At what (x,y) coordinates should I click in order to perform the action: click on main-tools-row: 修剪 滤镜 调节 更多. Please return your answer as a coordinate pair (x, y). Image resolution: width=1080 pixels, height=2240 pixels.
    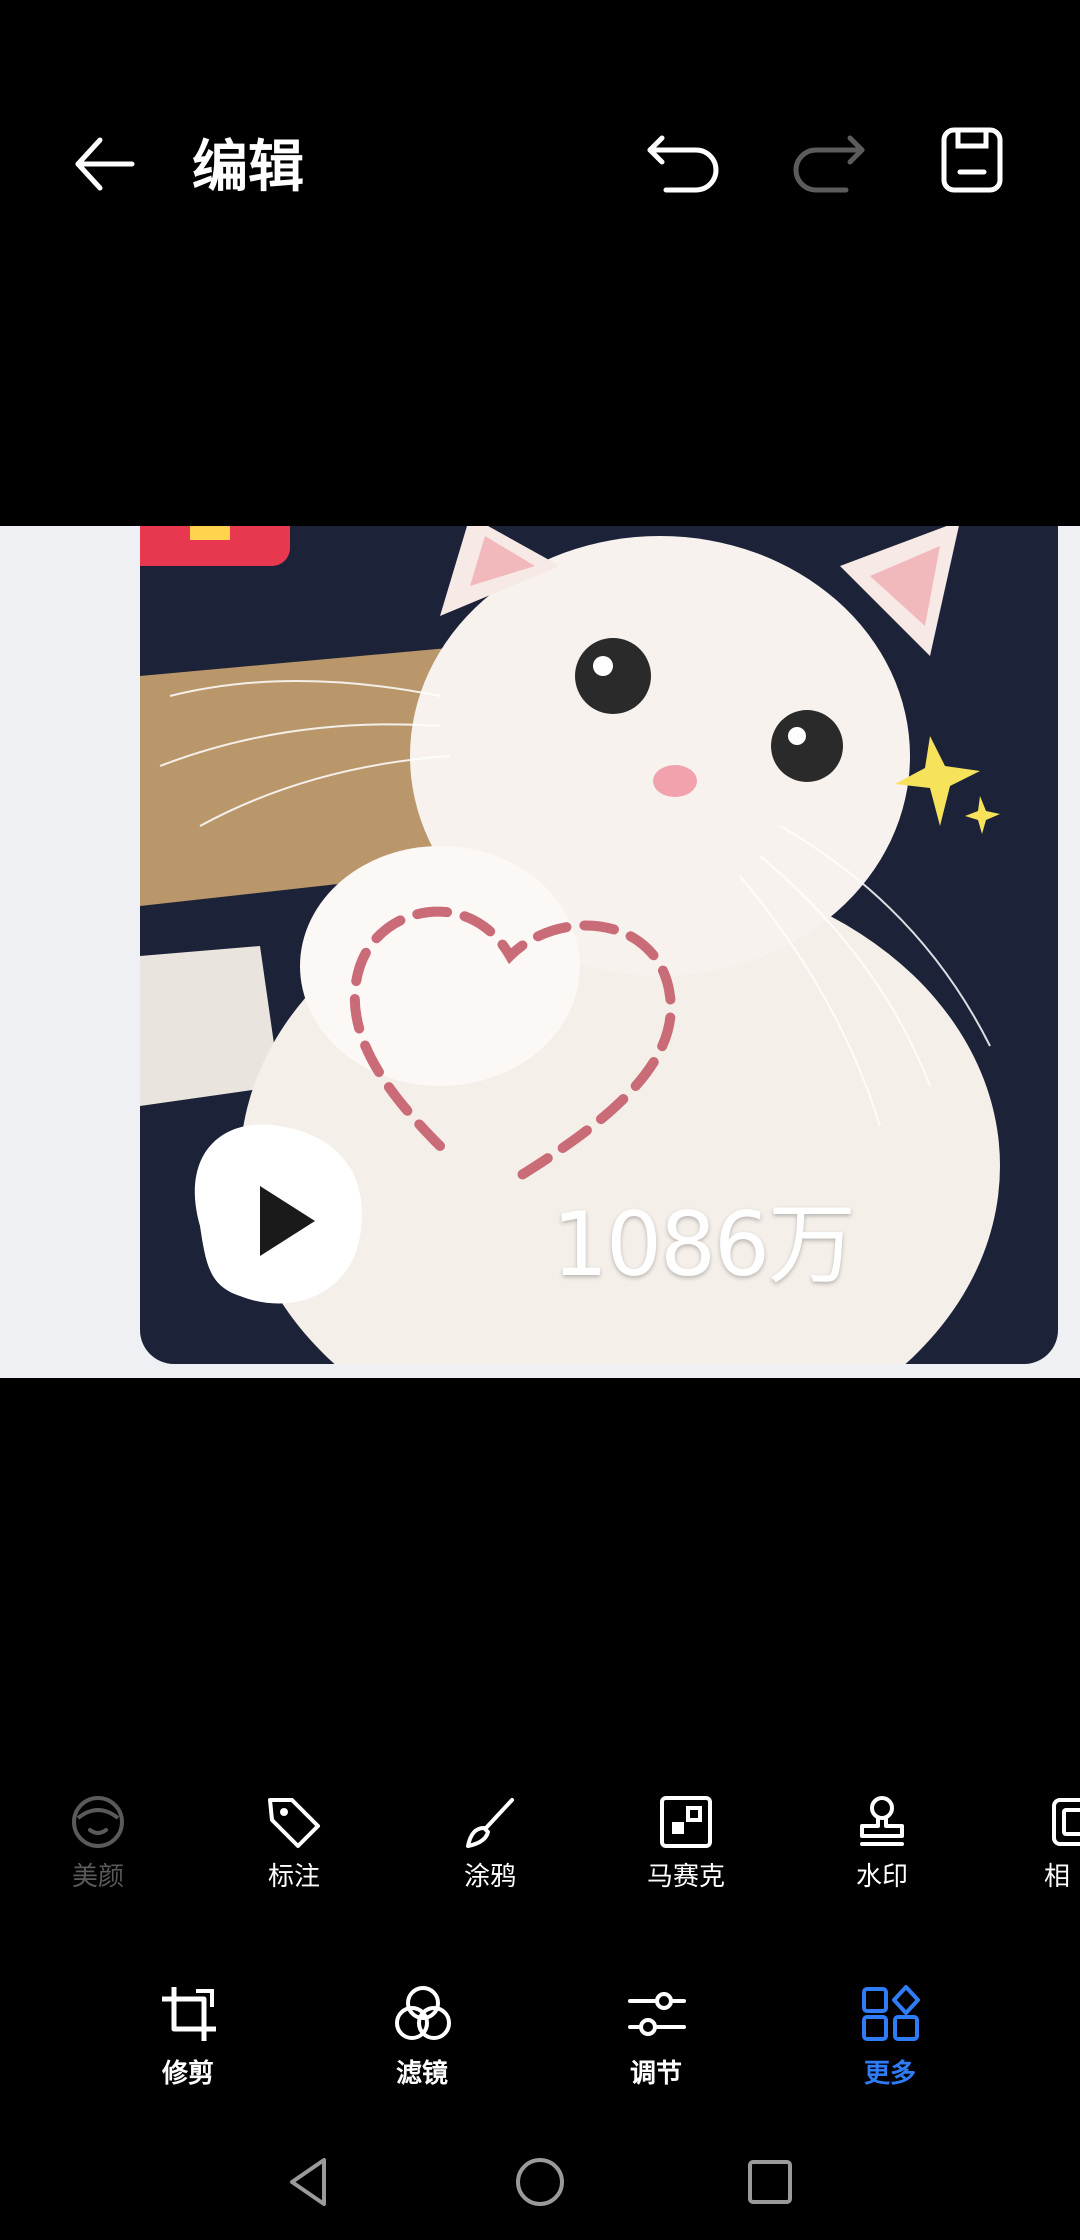
    Looking at the image, I should click on (540, 2035).